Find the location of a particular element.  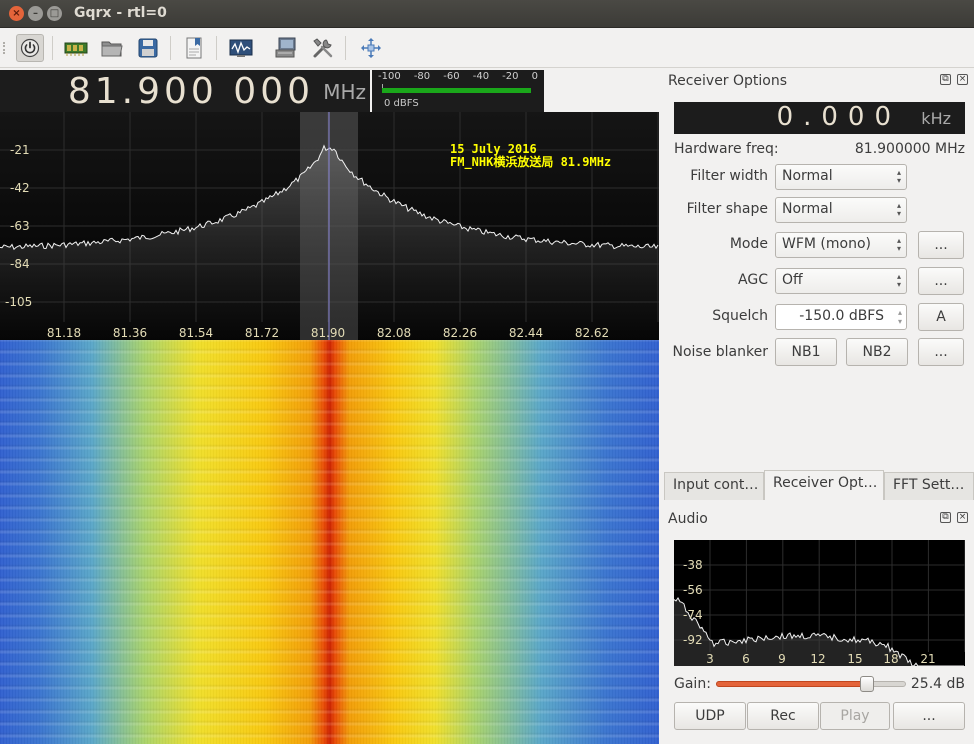

bookmark-icon is located at coordinates (194, 48).